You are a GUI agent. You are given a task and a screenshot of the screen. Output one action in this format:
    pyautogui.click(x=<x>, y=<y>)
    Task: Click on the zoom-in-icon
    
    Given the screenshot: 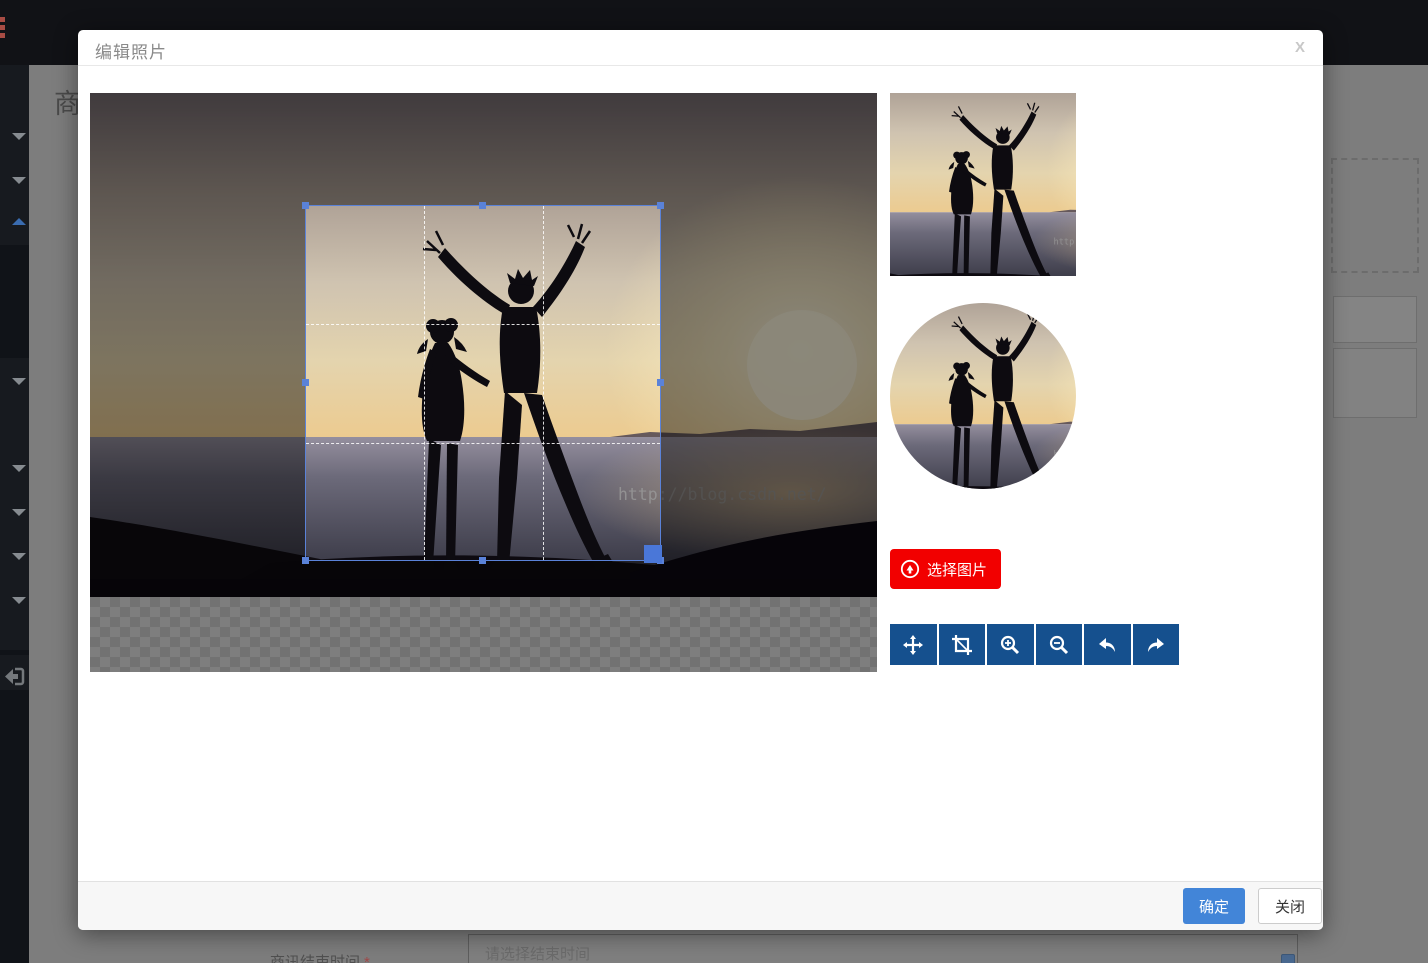 What is the action you would take?
    pyautogui.click(x=1010, y=644)
    